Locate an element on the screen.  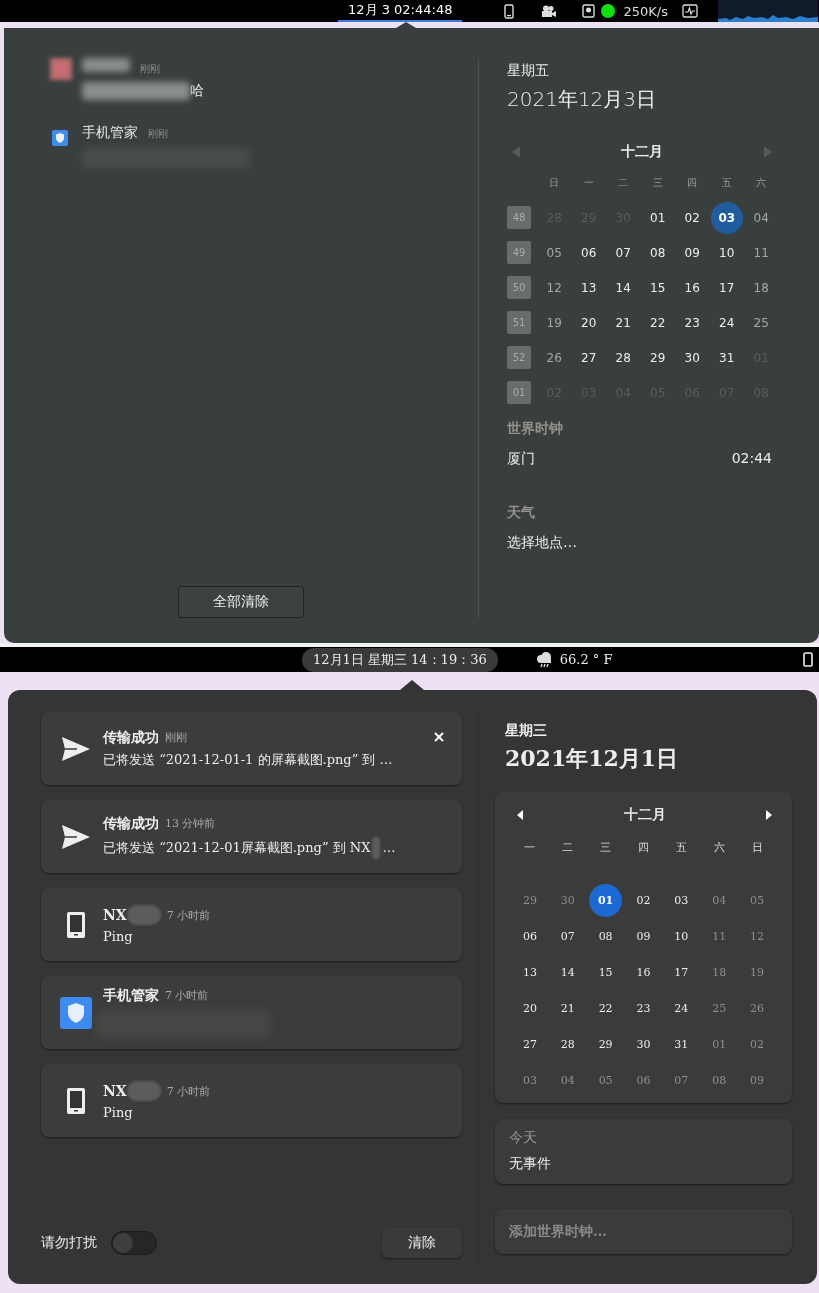
close-icon is located at coordinates (439, 737).